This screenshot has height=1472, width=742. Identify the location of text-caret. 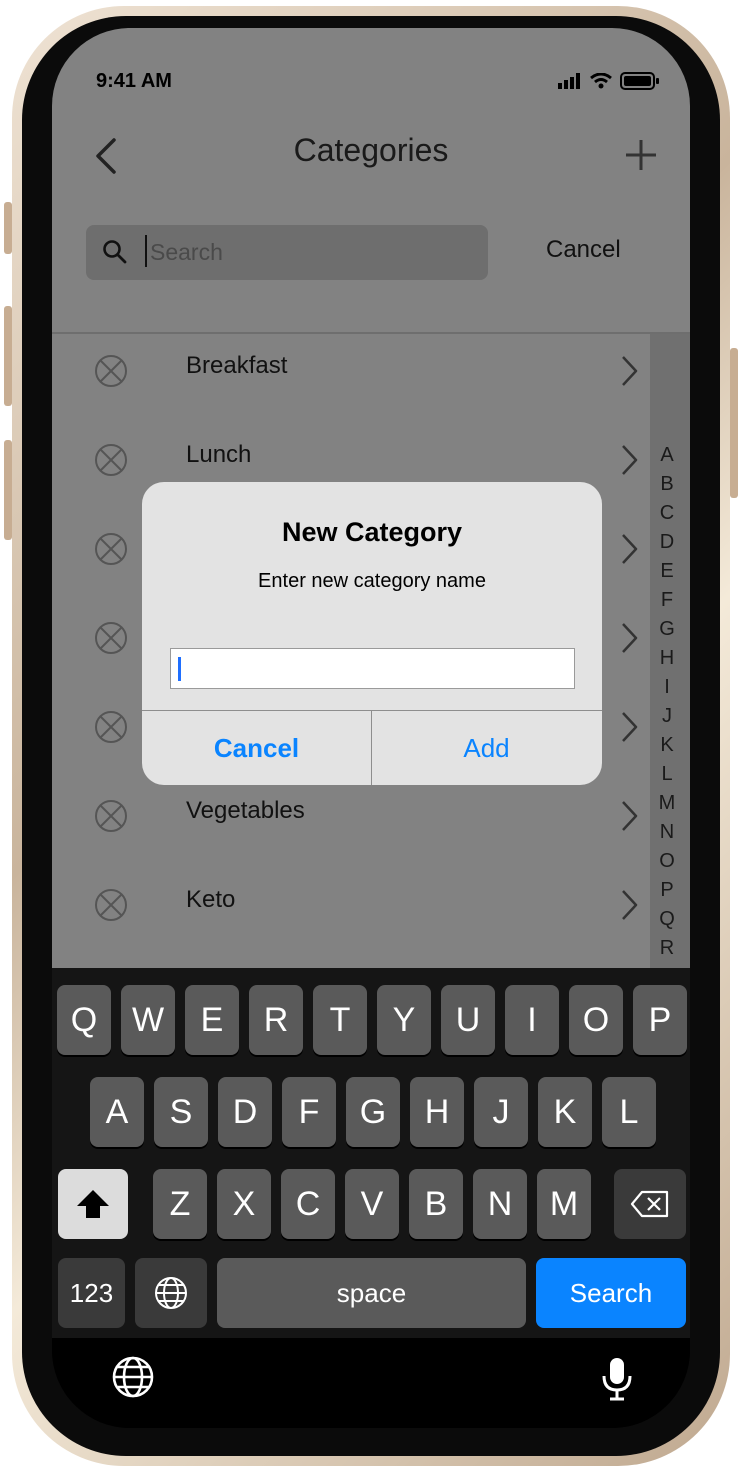
(179, 669).